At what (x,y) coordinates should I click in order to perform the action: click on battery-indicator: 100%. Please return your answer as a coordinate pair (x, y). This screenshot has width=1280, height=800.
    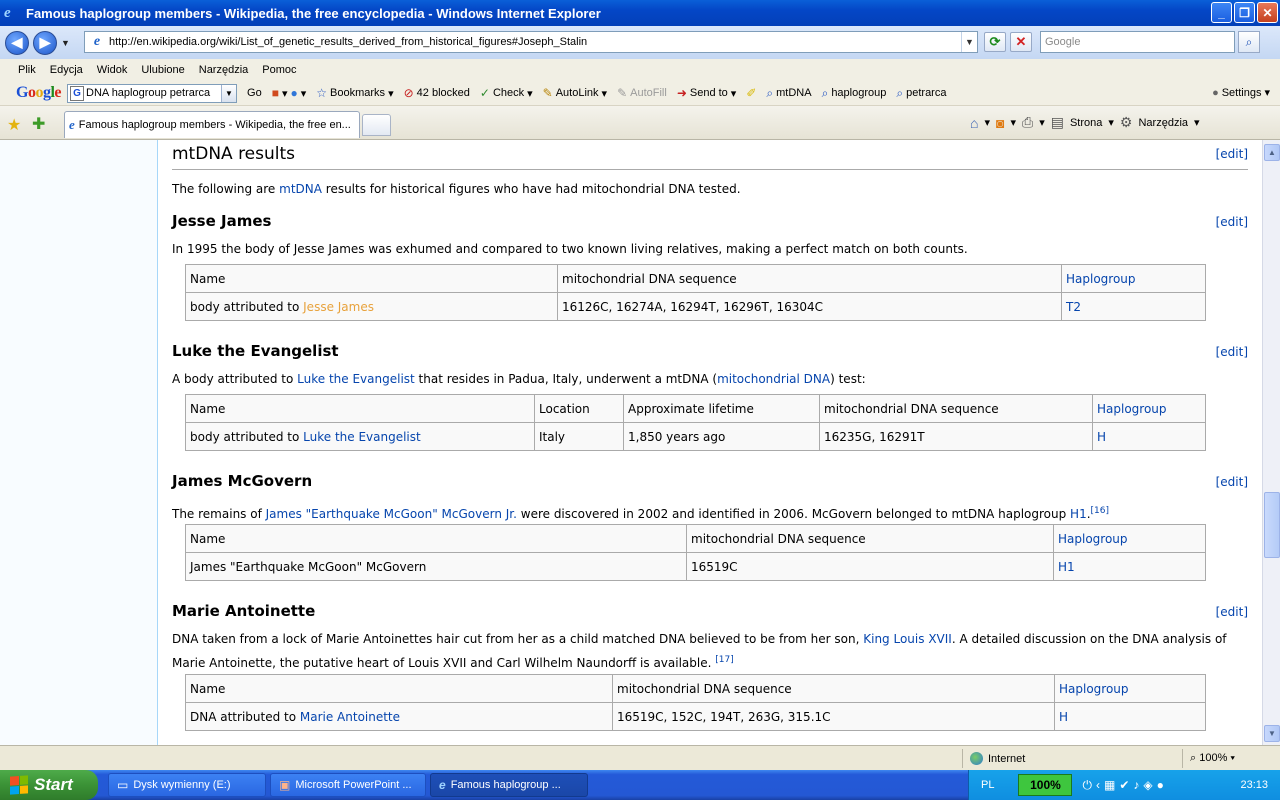
    Looking at the image, I should click on (1045, 785).